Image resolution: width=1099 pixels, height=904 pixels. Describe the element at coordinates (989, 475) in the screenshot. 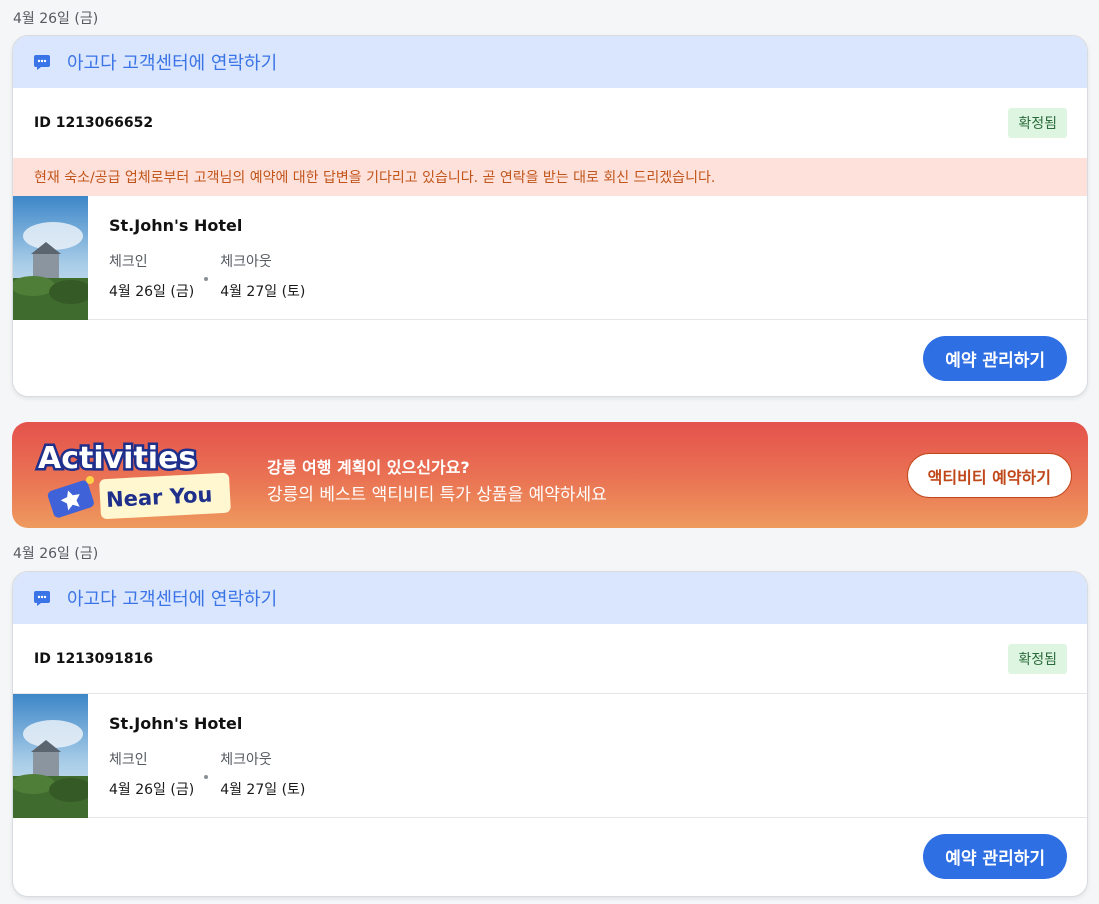

I see `book-activities-button: 액티비티 예약하기` at that location.